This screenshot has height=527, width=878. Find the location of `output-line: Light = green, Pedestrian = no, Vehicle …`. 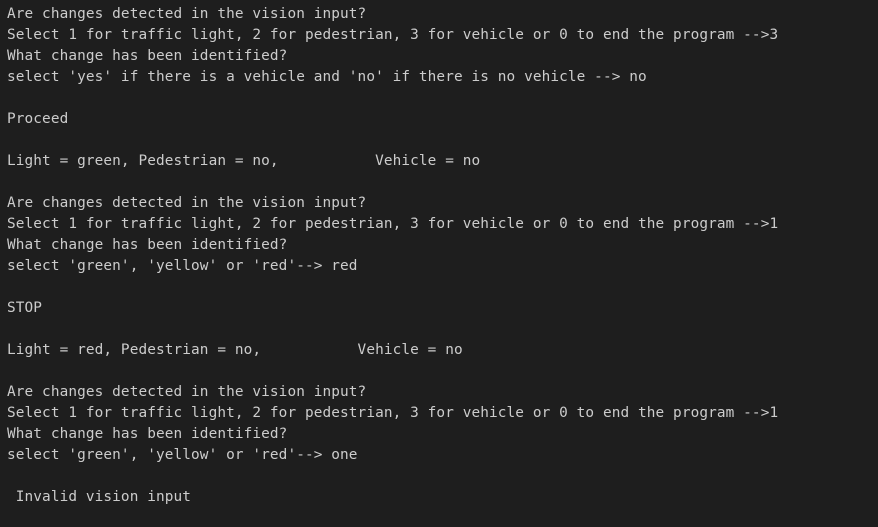

output-line: Light = green, Pedestrian = no, Vehicle … is located at coordinates (244, 161).